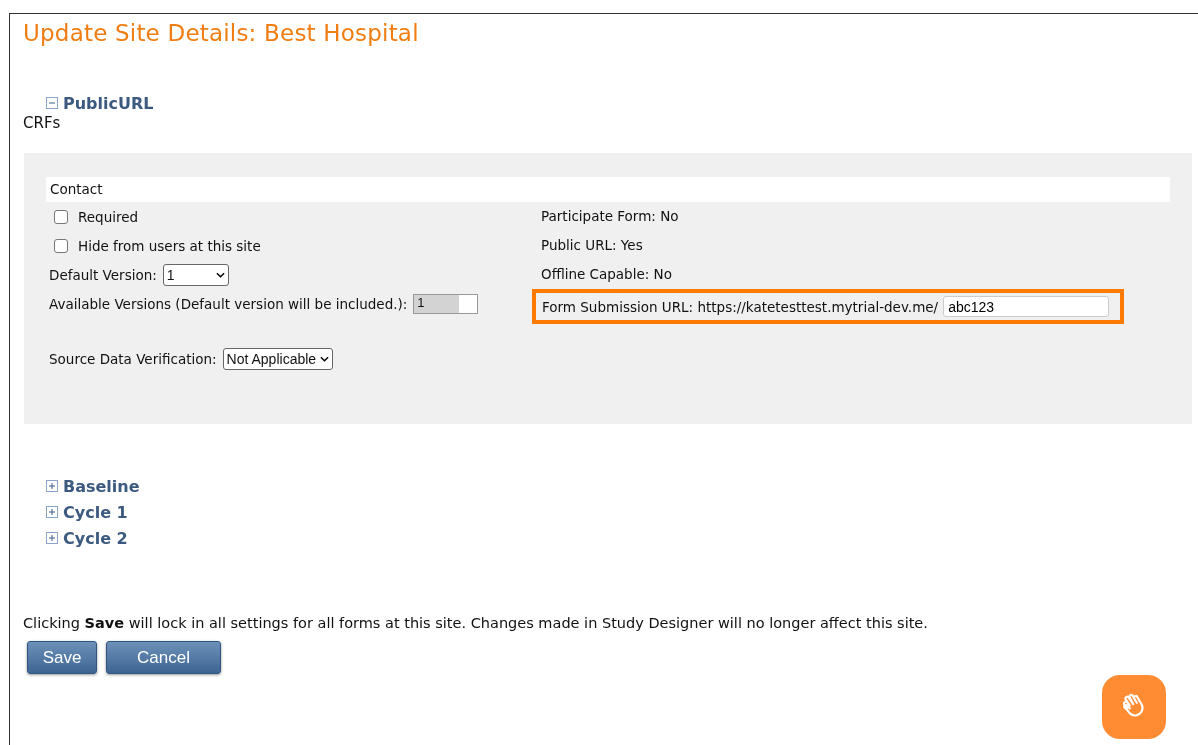 Image resolution: width=1198 pixels, height=745 pixels. What do you see at coordinates (101, 486) in the screenshot?
I see `section-link: Baseline` at bounding box center [101, 486].